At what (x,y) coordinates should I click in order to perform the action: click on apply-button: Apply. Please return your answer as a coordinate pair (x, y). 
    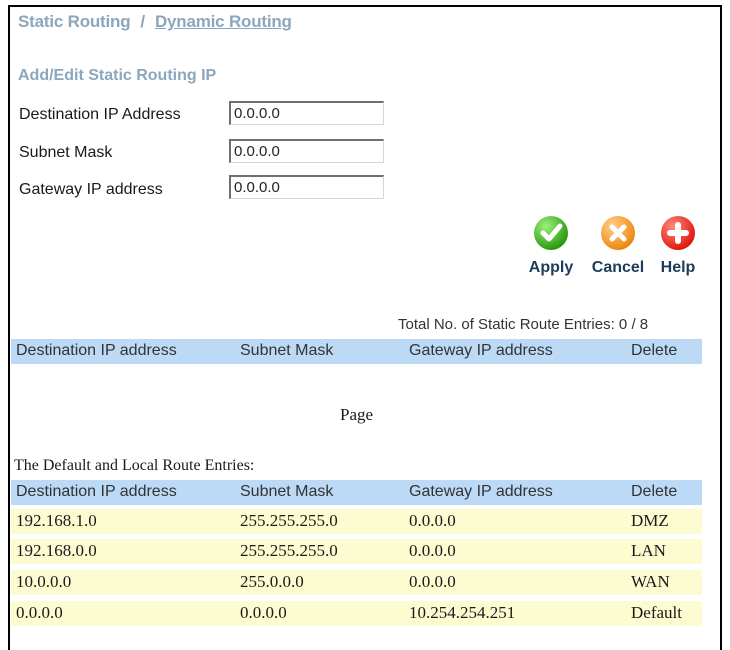
    Looking at the image, I should click on (551, 246).